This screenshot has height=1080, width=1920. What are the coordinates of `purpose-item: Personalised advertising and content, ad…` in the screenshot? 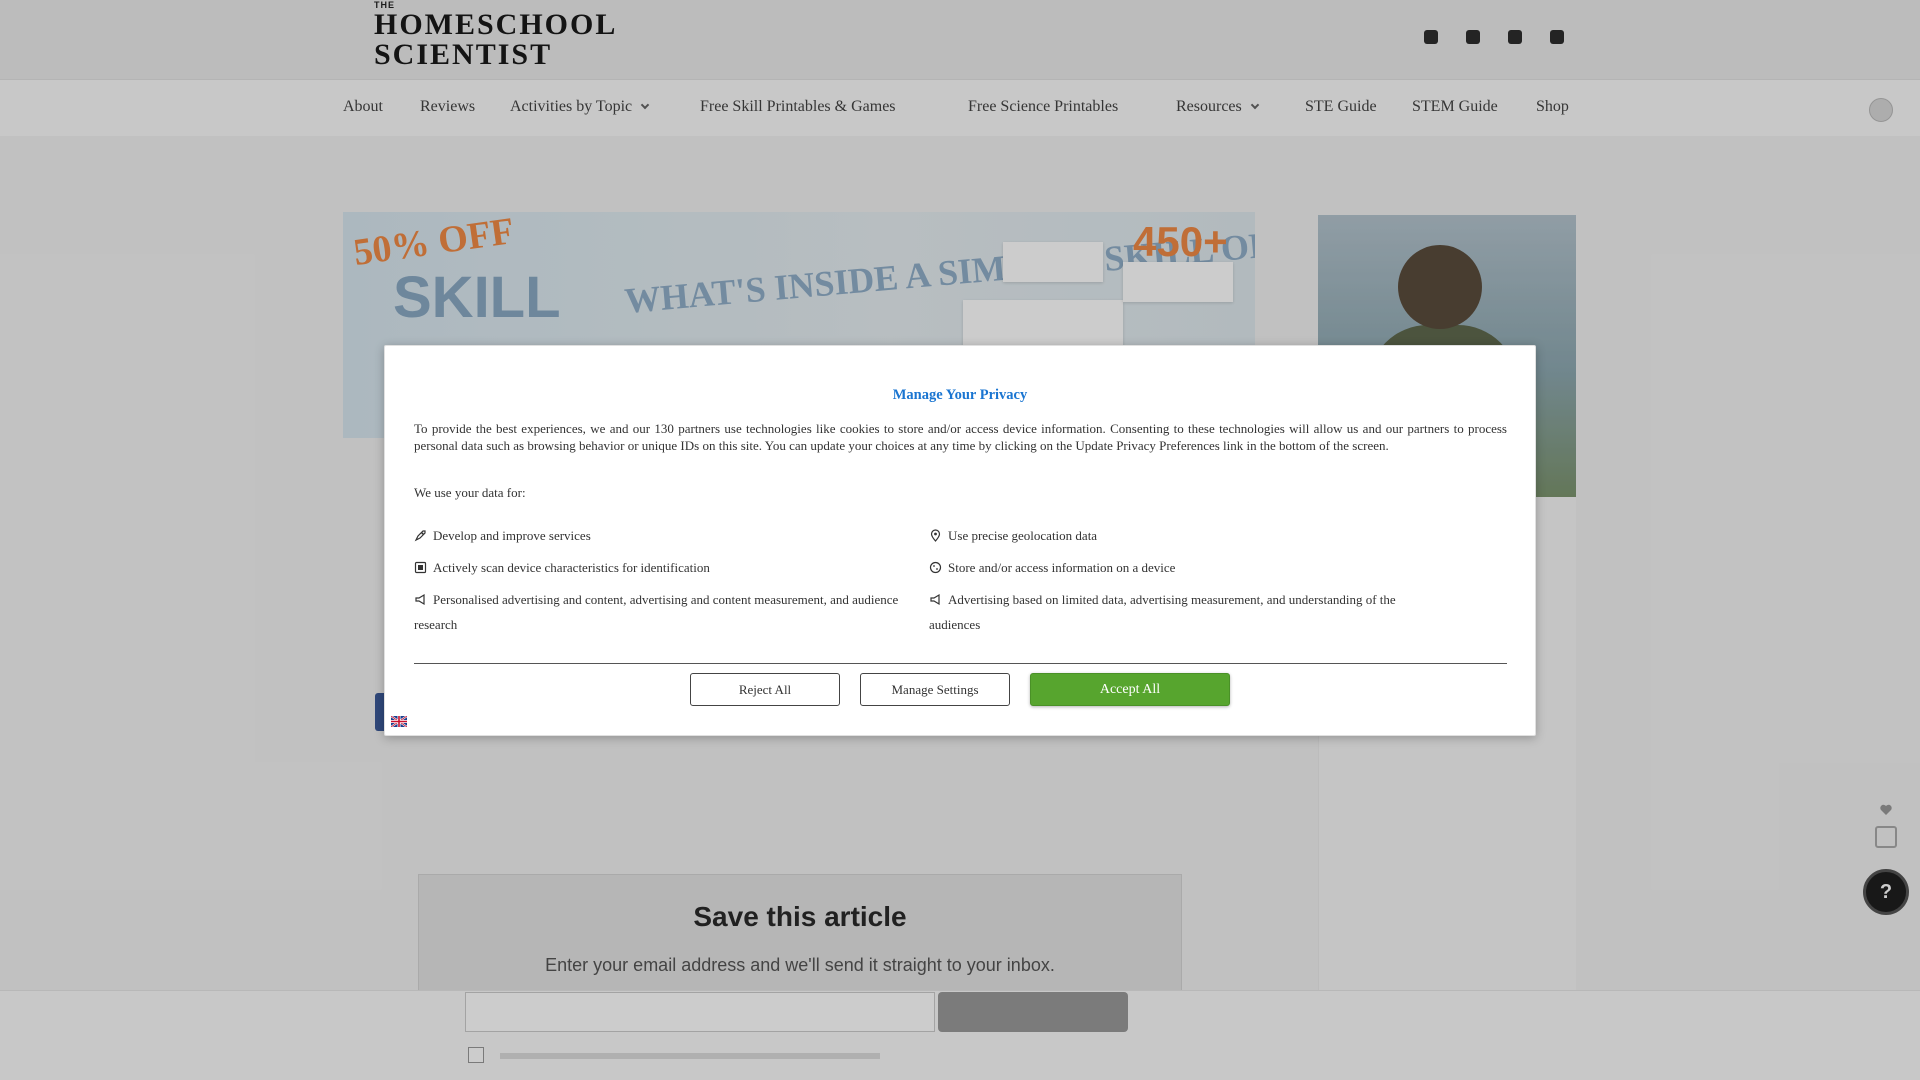 It's located at (659, 612).